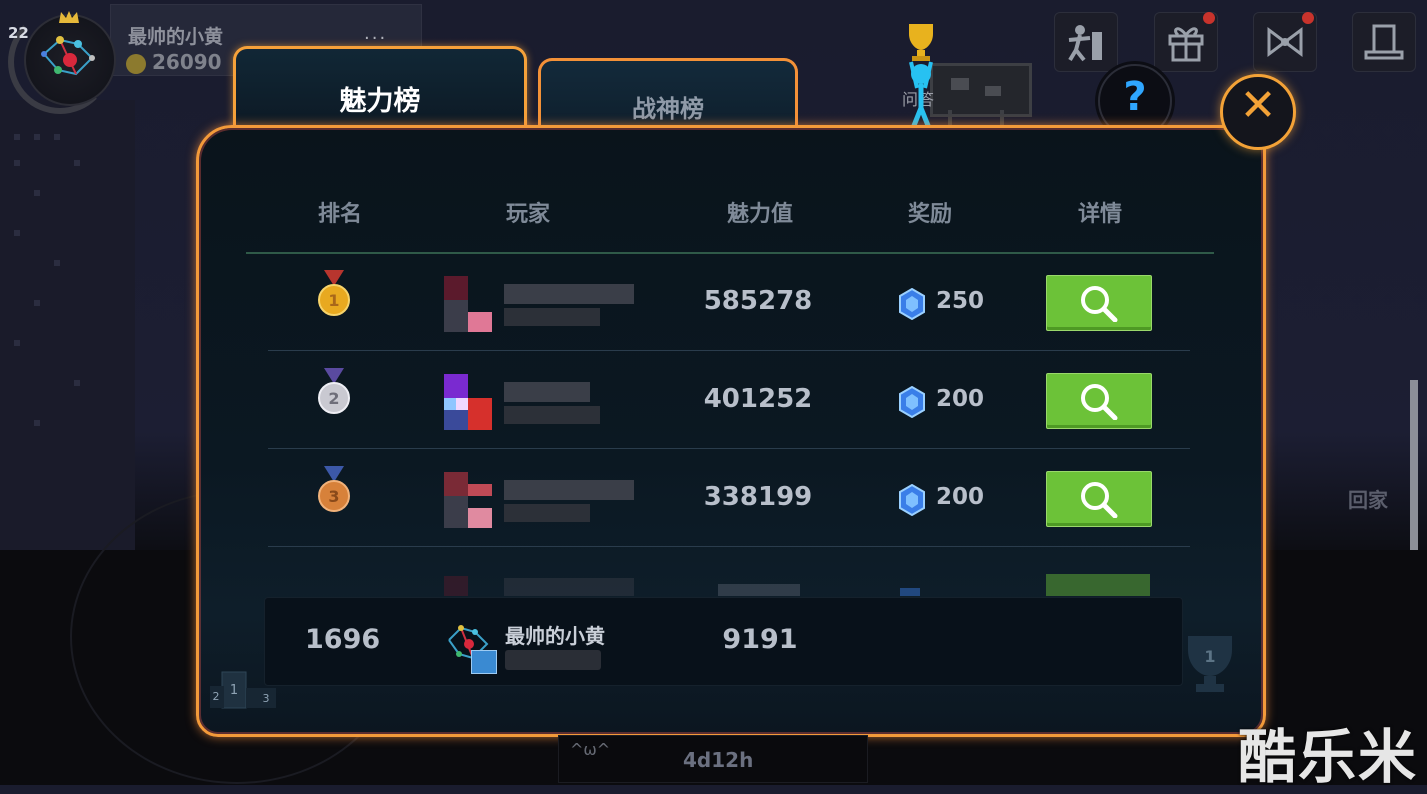 This screenshot has height=794, width=1427. What do you see at coordinates (380, 101) in the screenshot?
I see `tab-charm-label: 魅力榜` at bounding box center [380, 101].